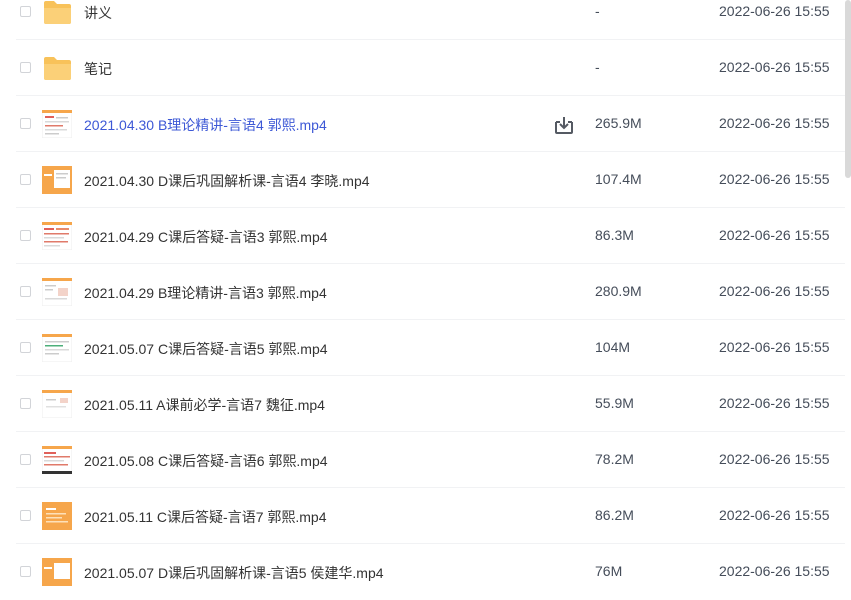 The height and width of the screenshot is (600, 851). I want to click on scrollbar-thumb, so click(848, 89).